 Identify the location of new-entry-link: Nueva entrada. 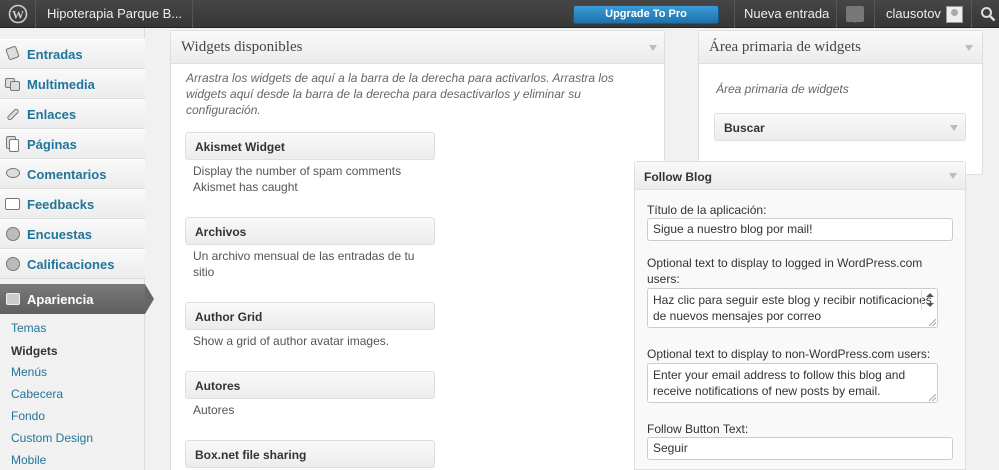
(786, 14).